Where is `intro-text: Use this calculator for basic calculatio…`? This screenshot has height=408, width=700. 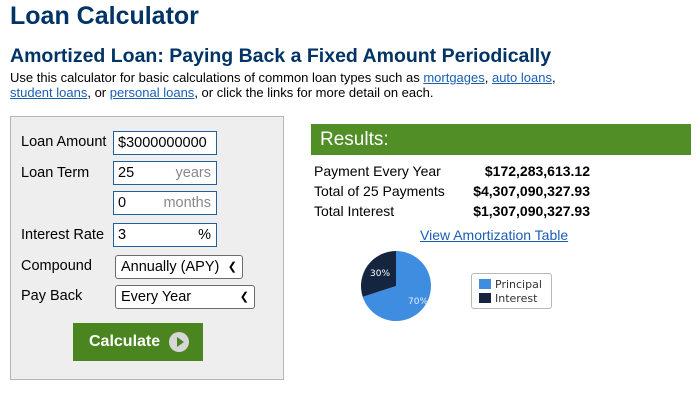
intro-text: Use this calculator for basic calculatio… is located at coordinates (350, 85).